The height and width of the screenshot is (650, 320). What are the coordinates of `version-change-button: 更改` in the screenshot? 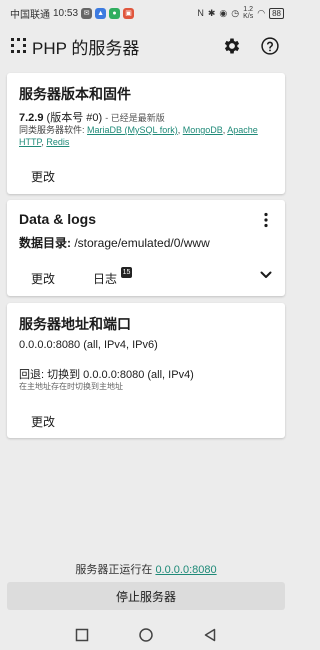 It's located at (43, 176).